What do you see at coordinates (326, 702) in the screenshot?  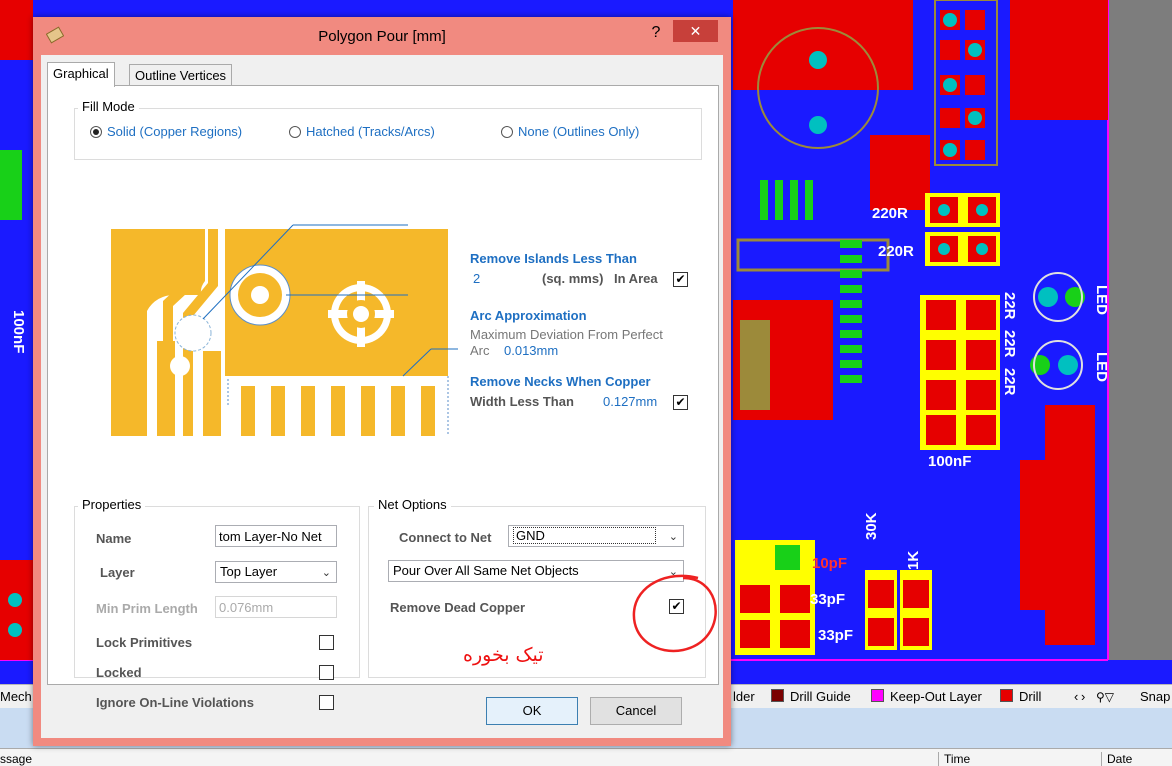 I see `ignore-violations-checkbox` at bounding box center [326, 702].